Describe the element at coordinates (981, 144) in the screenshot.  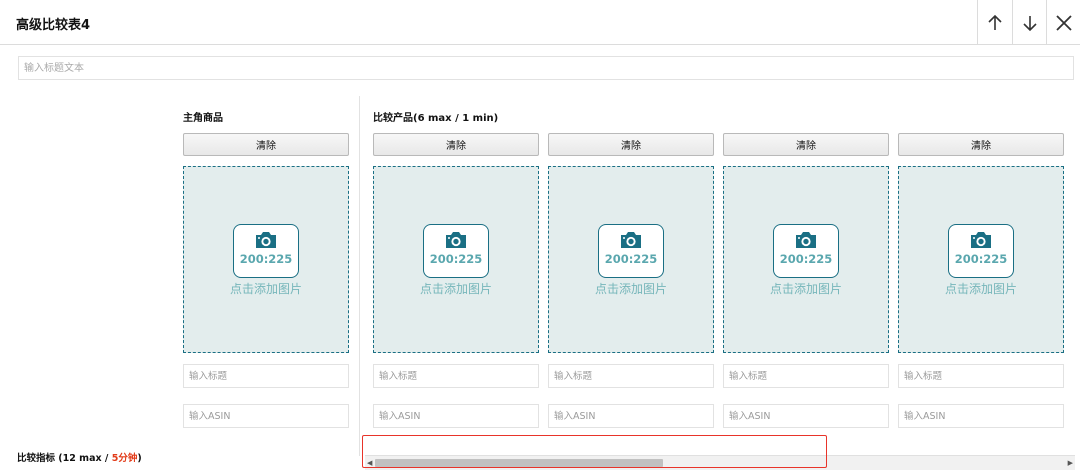
I see `compare-product-4-clear-button: 清除` at that location.